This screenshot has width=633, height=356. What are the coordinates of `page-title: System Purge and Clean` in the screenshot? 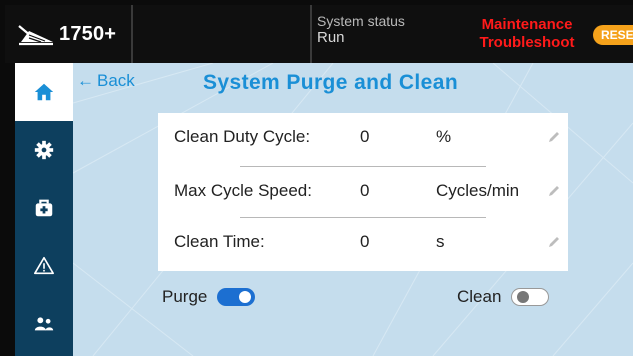 It's located at (331, 82).